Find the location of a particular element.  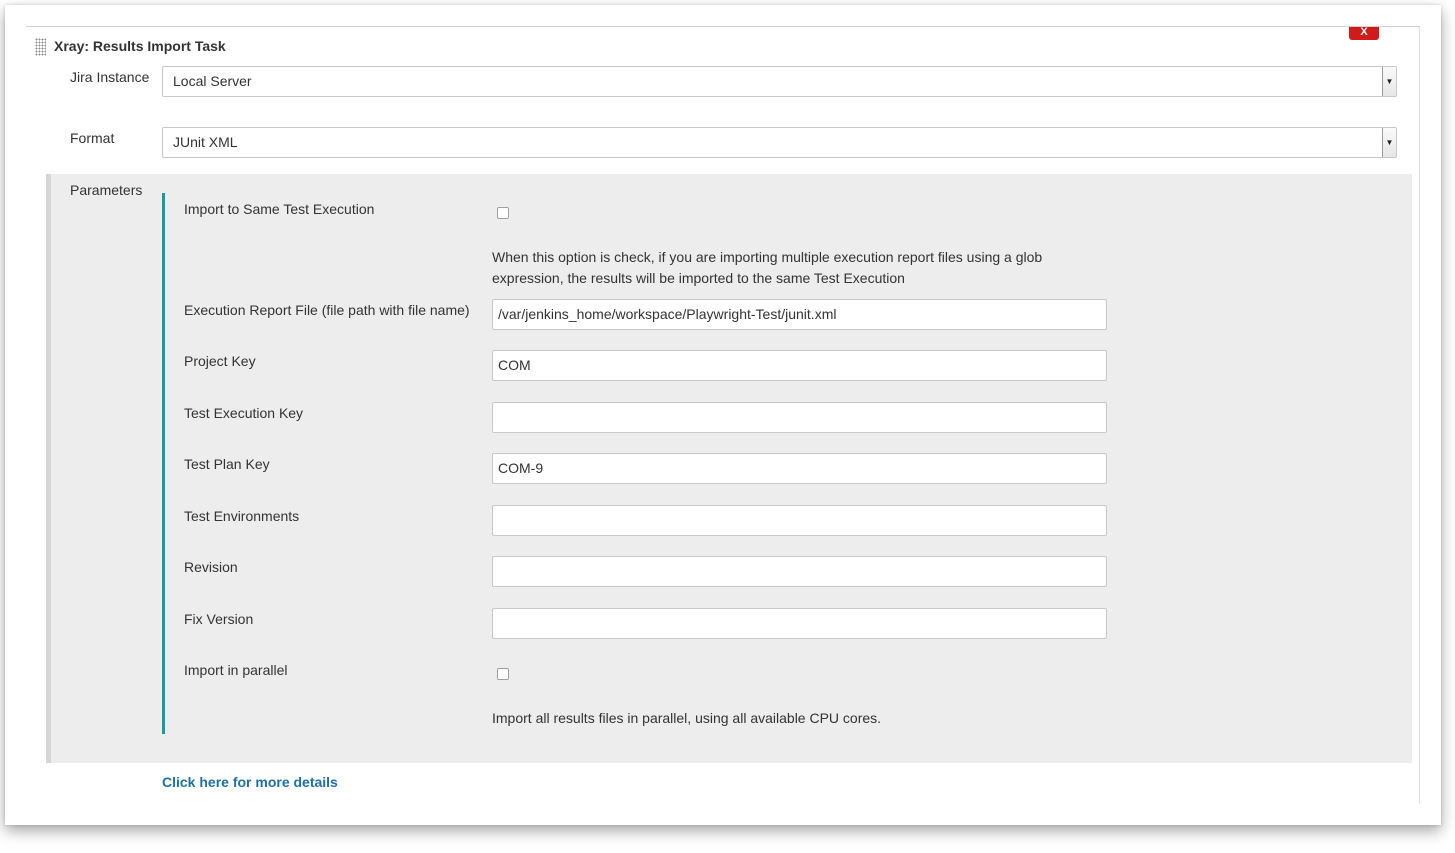

import-same-execution-checkbox is located at coordinates (503, 213).